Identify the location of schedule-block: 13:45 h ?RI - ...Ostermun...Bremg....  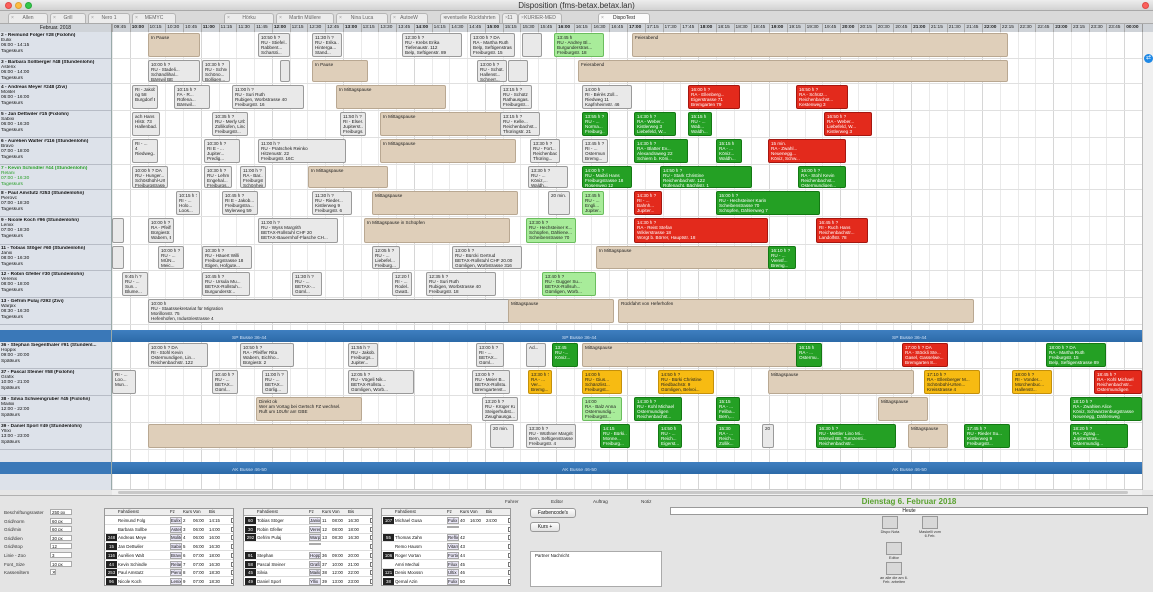
(595, 151).